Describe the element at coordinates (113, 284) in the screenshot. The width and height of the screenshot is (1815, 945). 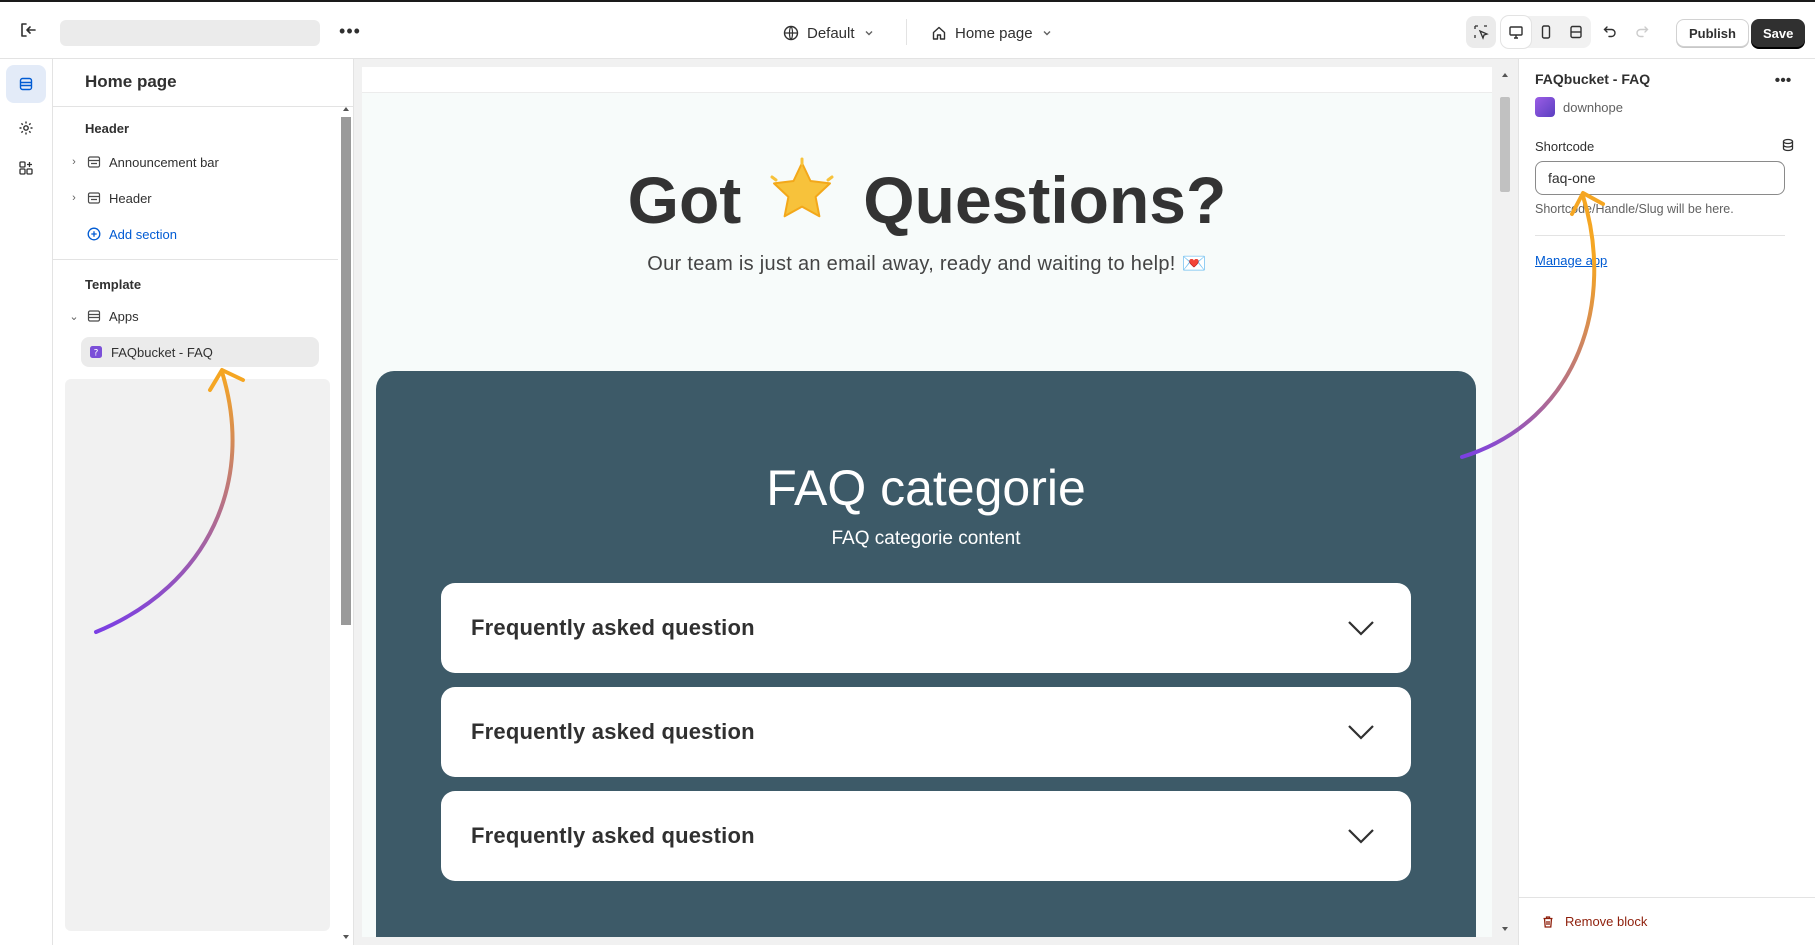
I see `template-group-label: Template` at that location.